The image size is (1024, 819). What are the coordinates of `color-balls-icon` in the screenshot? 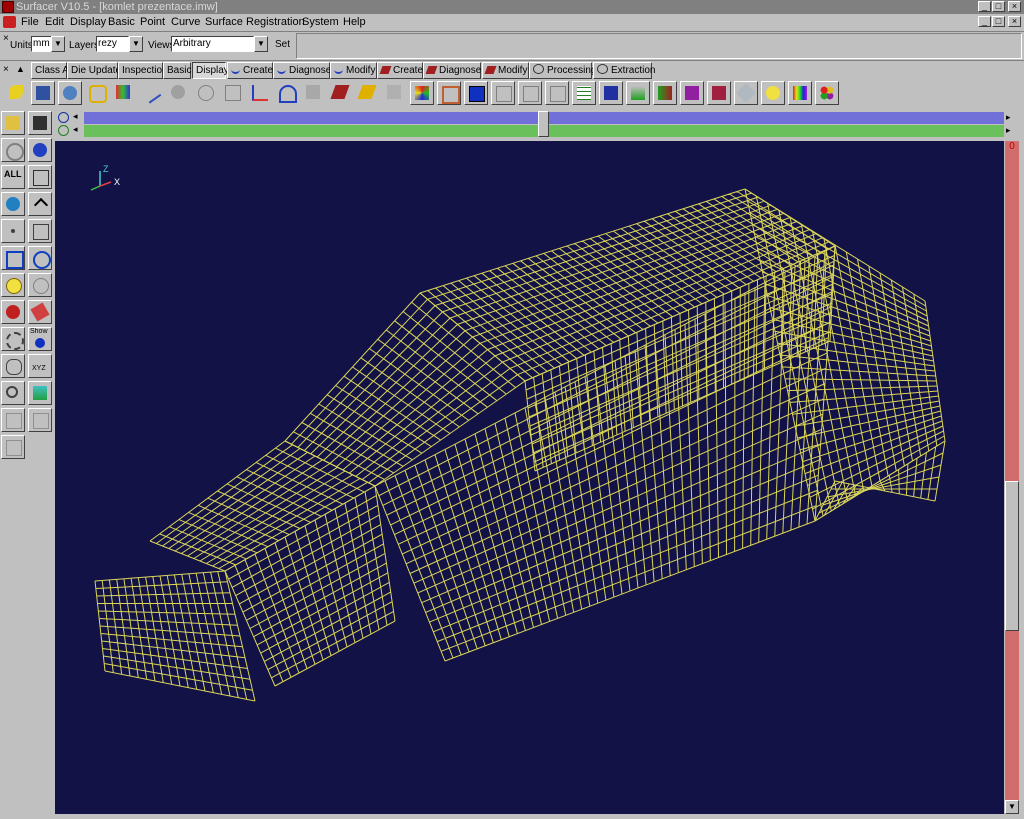 It's located at (827, 93).